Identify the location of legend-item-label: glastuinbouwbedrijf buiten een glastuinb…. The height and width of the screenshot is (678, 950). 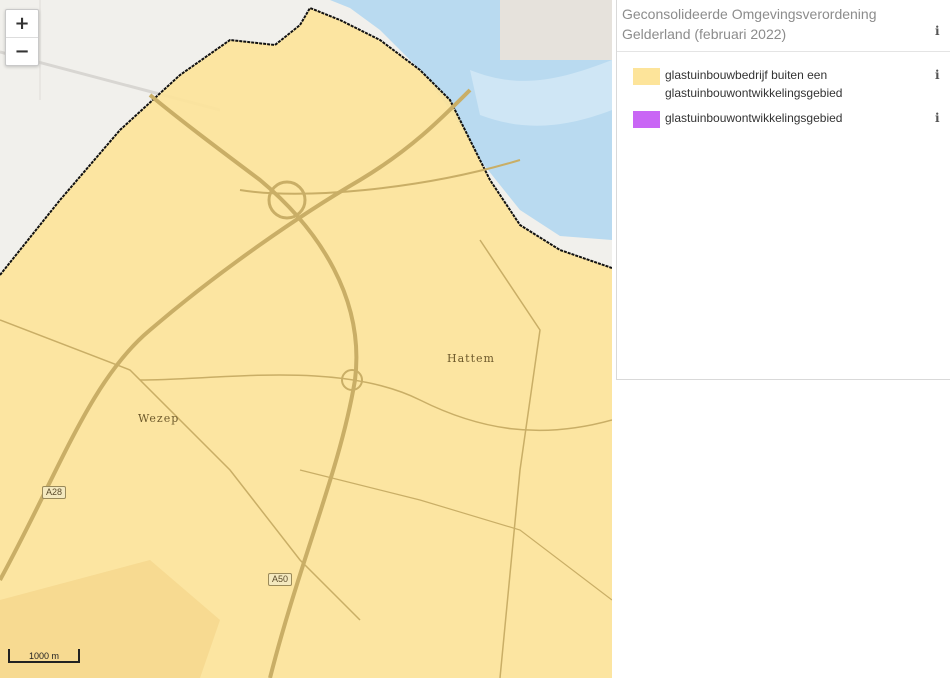
(754, 84).